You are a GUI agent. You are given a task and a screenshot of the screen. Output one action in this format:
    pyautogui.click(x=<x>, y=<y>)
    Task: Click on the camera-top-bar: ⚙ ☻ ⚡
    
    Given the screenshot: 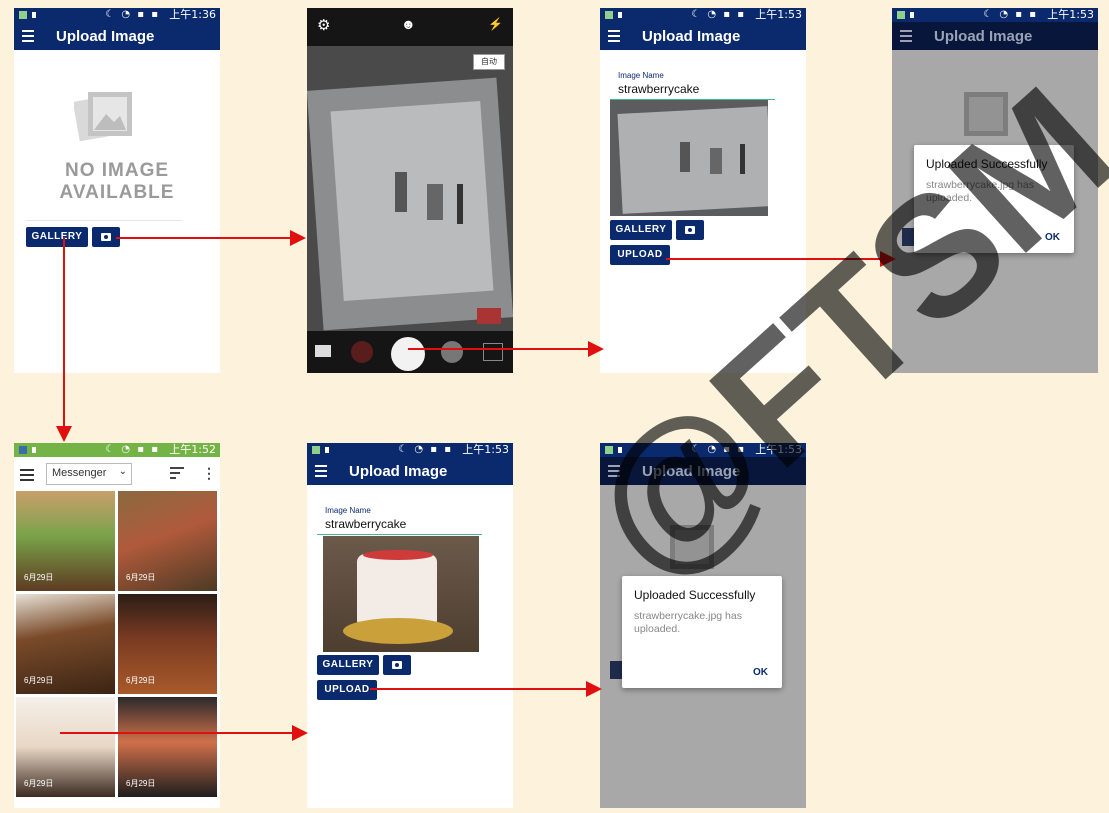 What is the action you would take?
    pyautogui.click(x=410, y=27)
    